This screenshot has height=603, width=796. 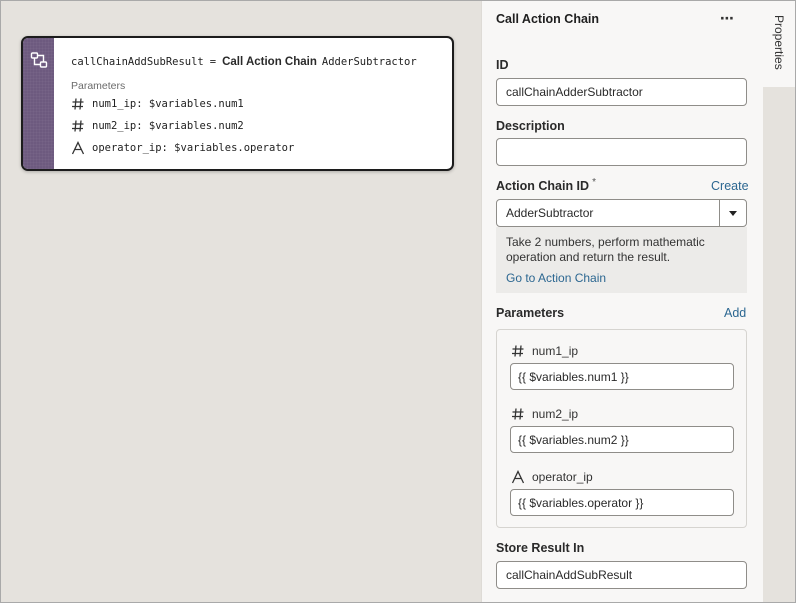 What do you see at coordinates (555, 351) in the screenshot?
I see `parameter-name: num1_ip` at bounding box center [555, 351].